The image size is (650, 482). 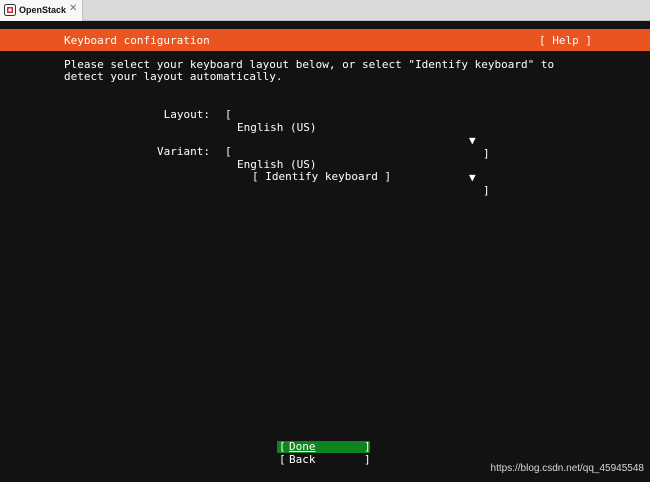 What do you see at coordinates (325, 40) in the screenshot?
I see `header-bar: Keyboard configuration [ Help ]` at bounding box center [325, 40].